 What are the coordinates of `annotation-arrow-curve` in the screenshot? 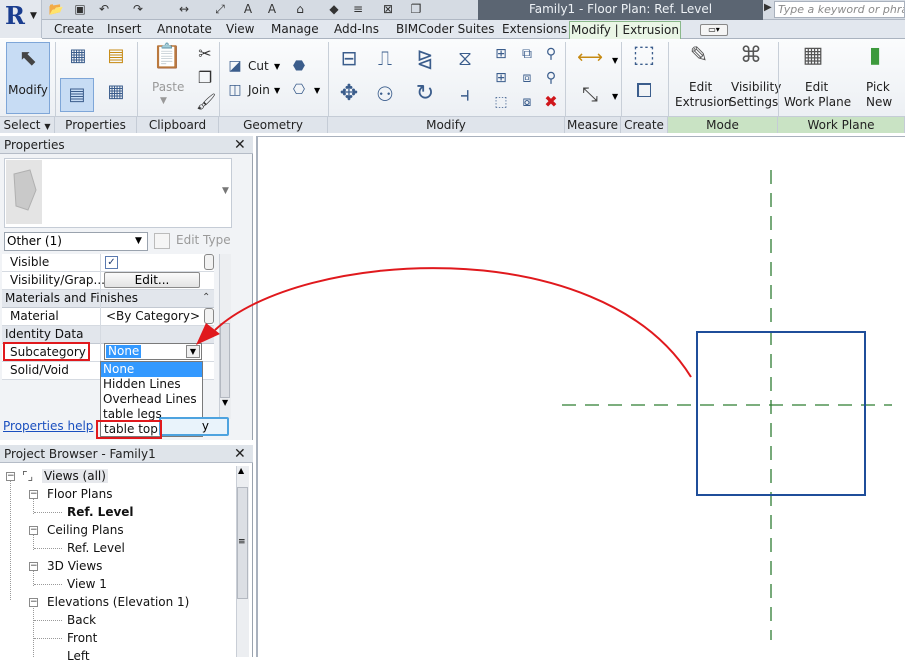 It's located at (453, 322).